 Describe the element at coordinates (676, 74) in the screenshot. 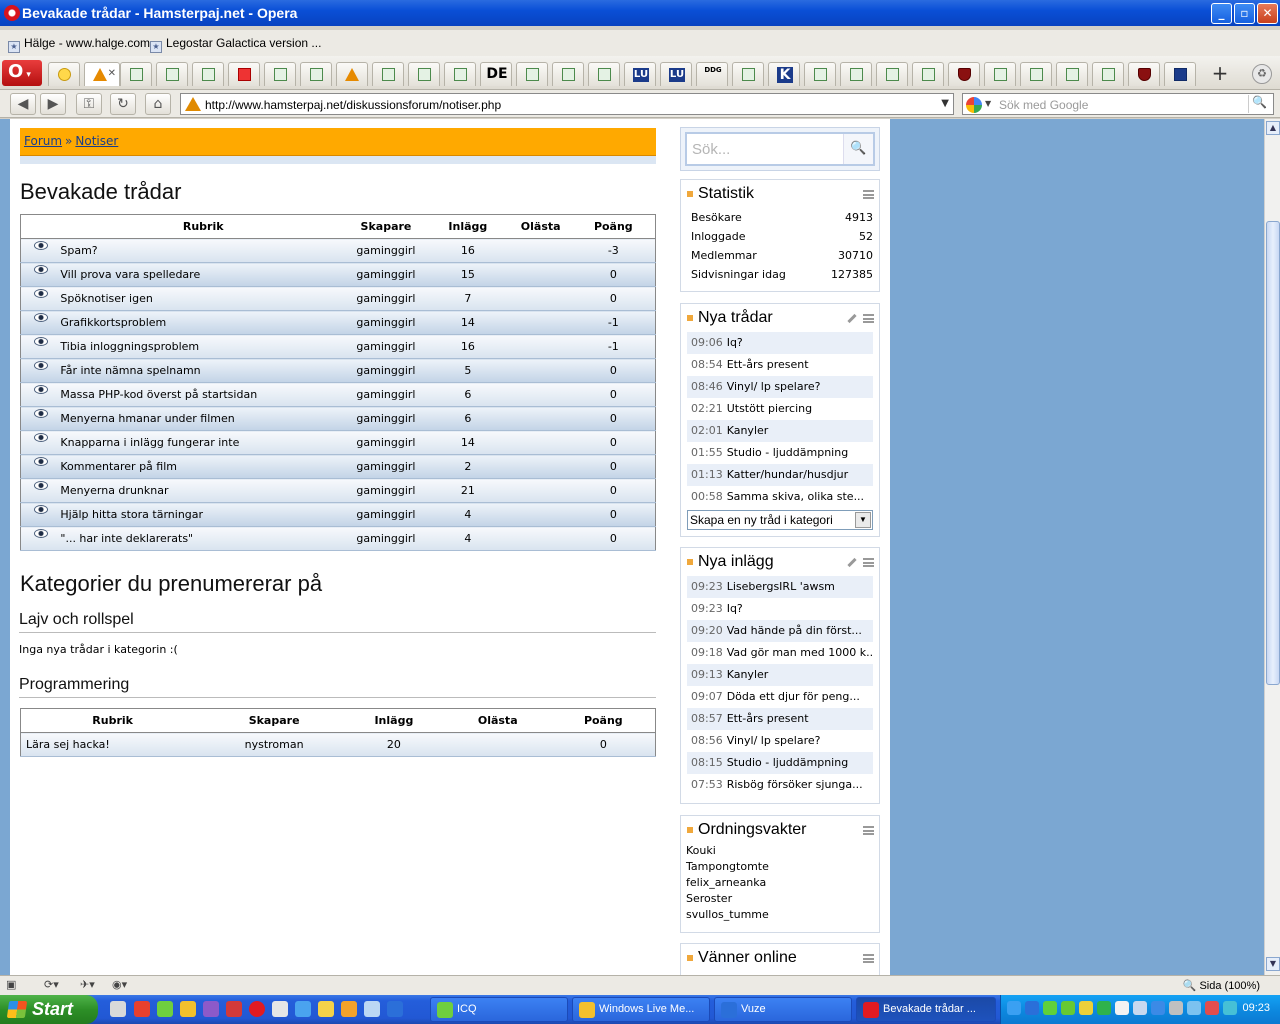

I see `browser-tab: LU` at that location.